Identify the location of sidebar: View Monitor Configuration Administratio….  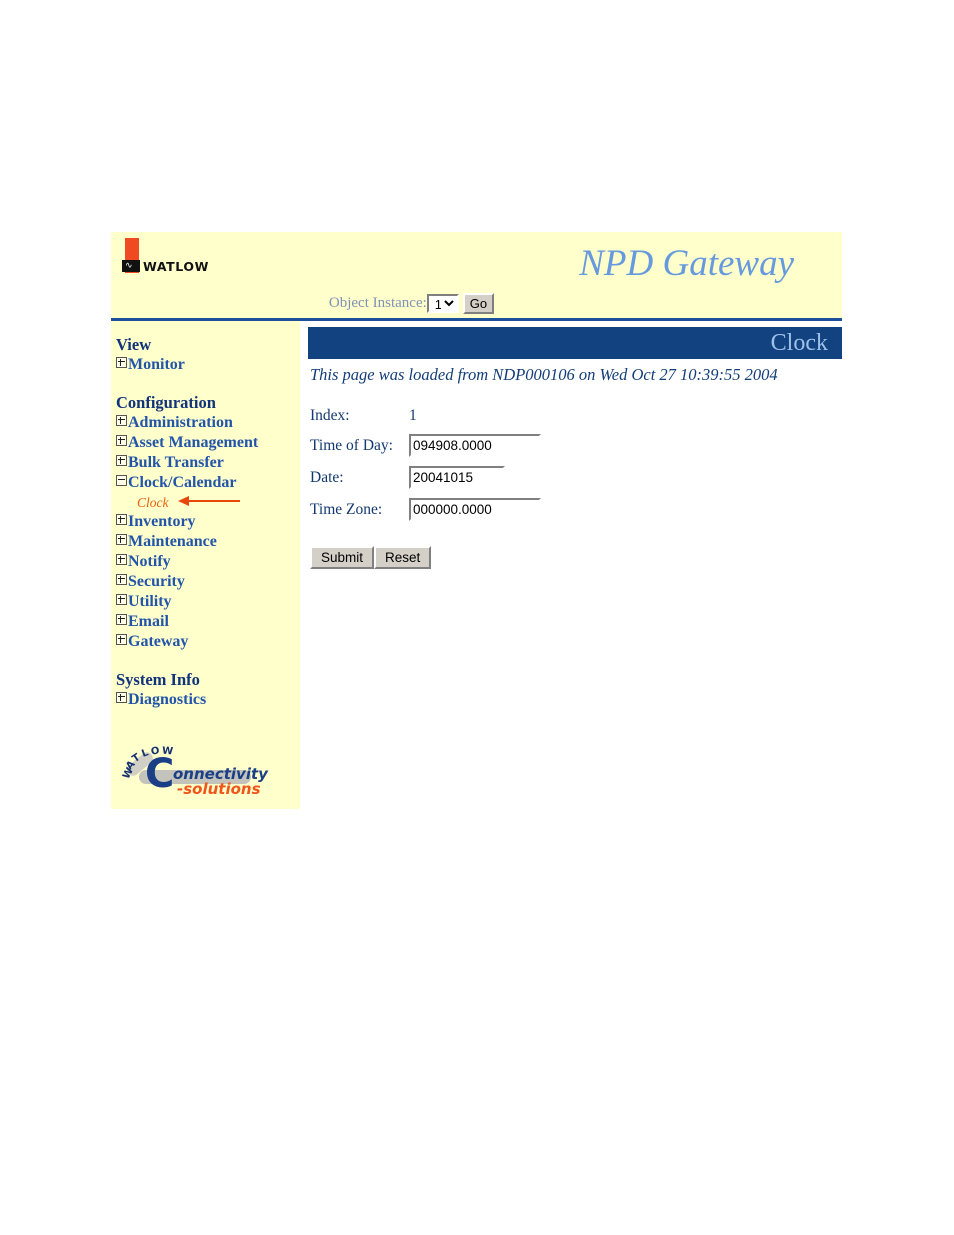
(205, 565).